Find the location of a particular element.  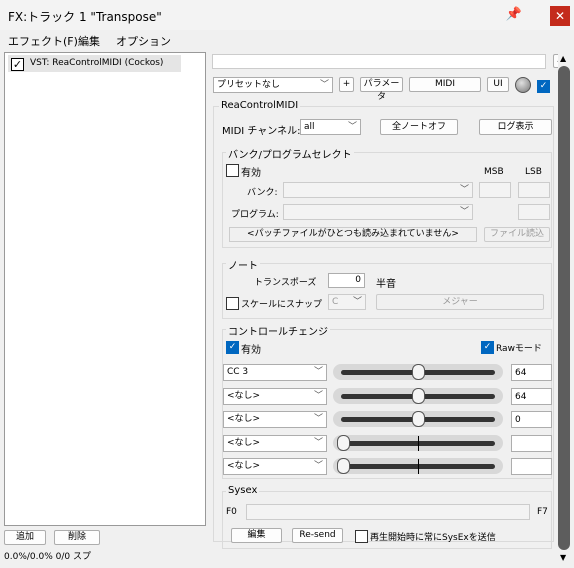

scroll-up-icon: ▲ is located at coordinates (563, 58).